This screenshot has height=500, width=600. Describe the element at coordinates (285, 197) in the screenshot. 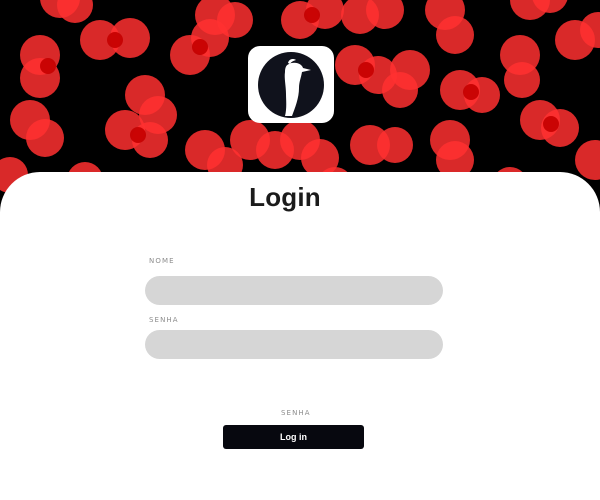

I see `page-title: Login` at that location.